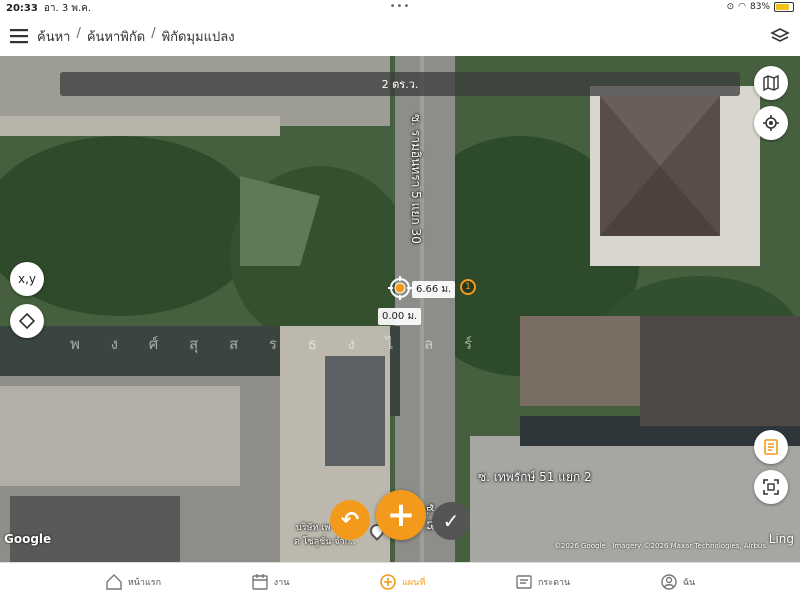  What do you see at coordinates (313, 528) in the screenshot?
I see `poi-label-line1: บริษัท เพ` at bounding box center [313, 528].